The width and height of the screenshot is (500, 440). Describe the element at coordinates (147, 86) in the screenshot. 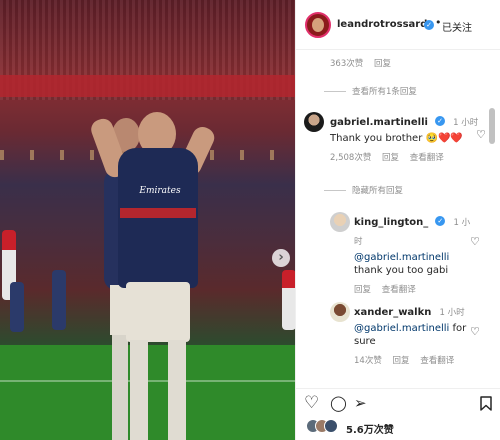

I see `stadium-banner` at that location.